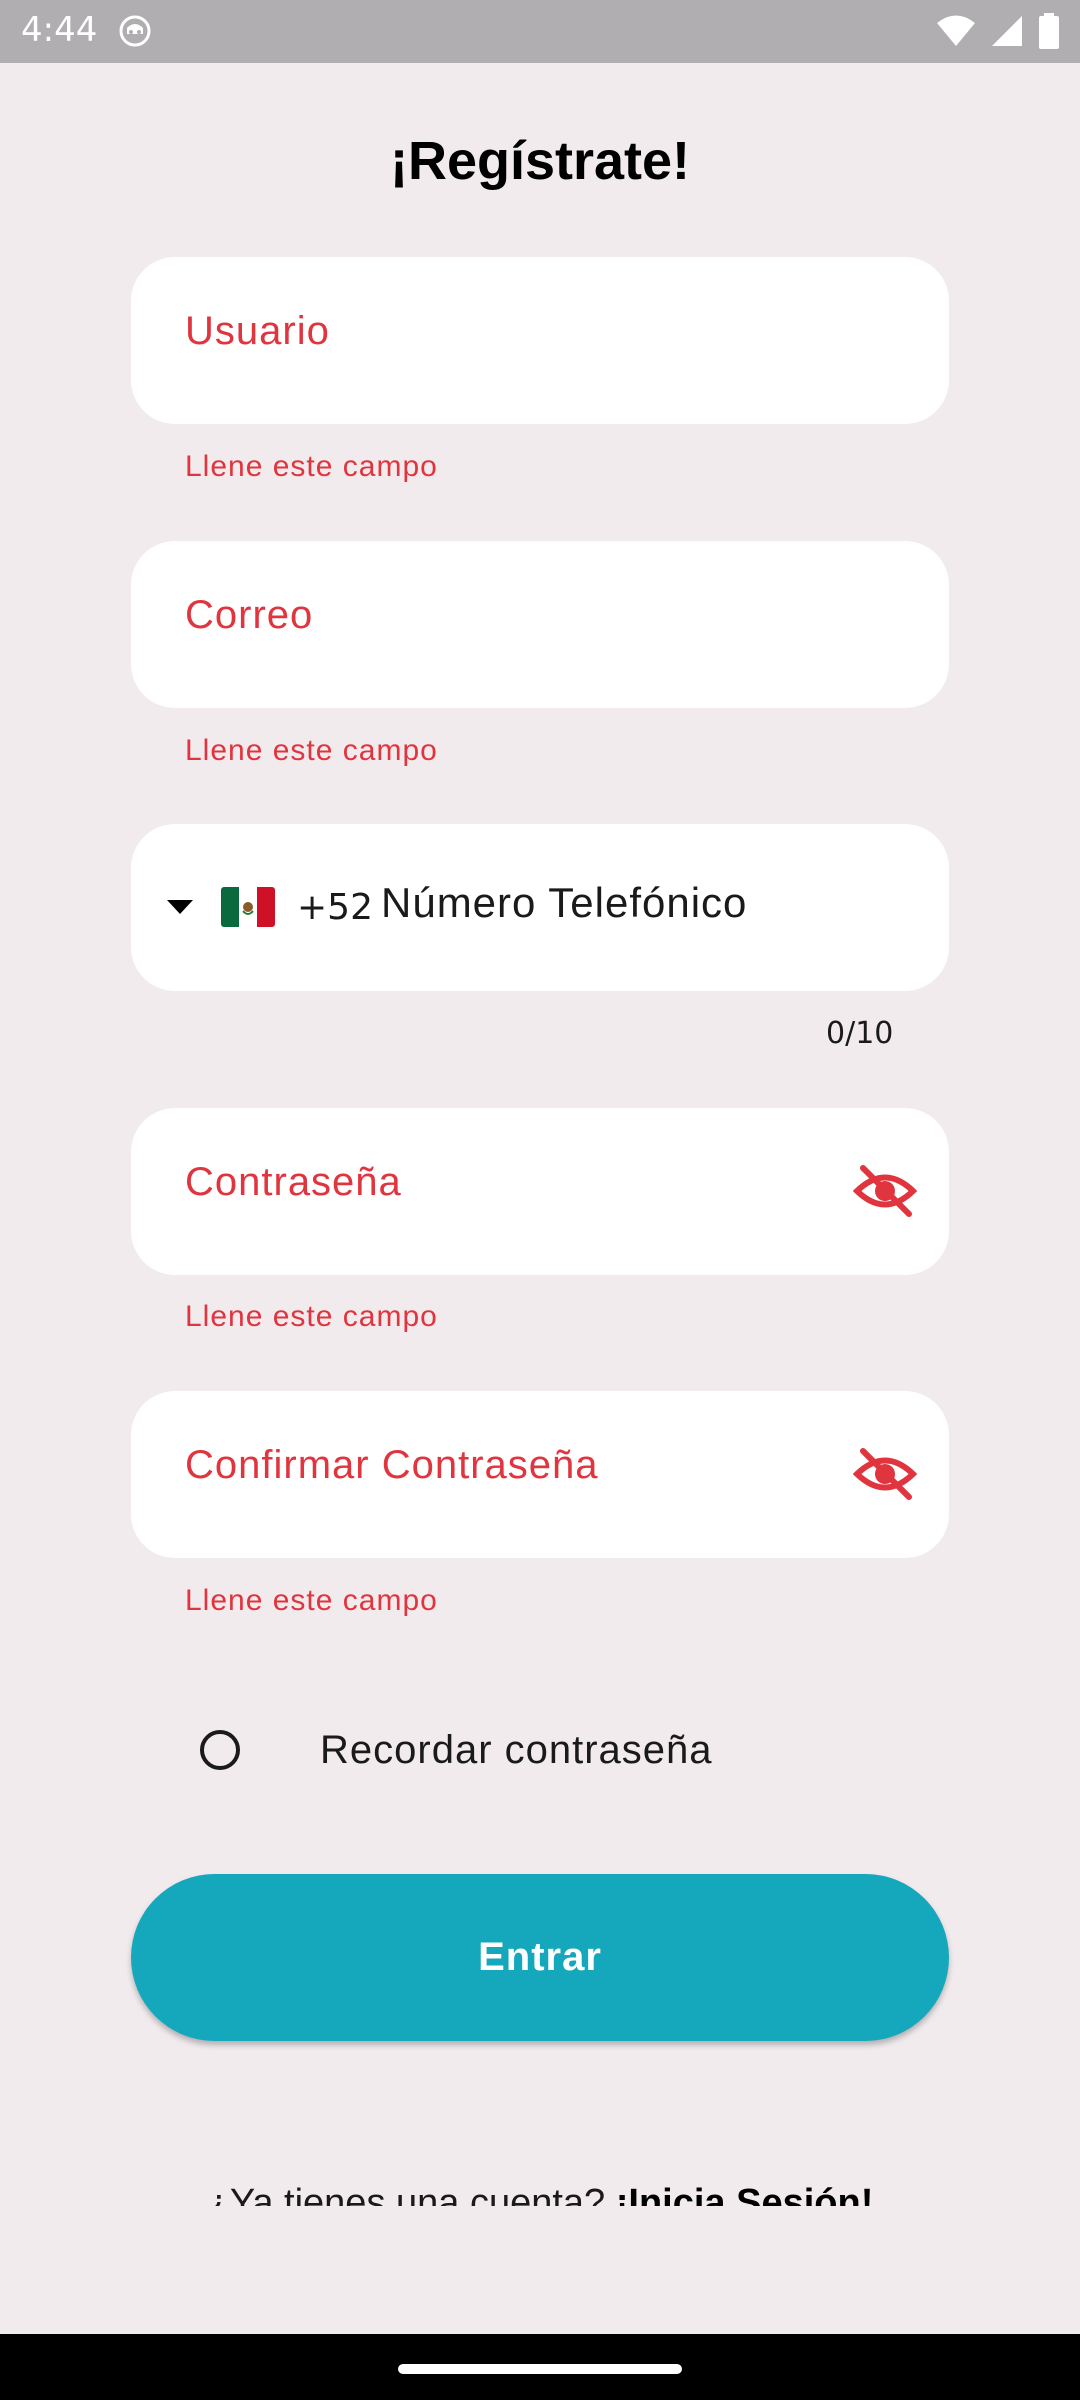 The height and width of the screenshot is (2400, 1080). What do you see at coordinates (257, 331) in the screenshot?
I see `username-field-label: Usuario` at bounding box center [257, 331].